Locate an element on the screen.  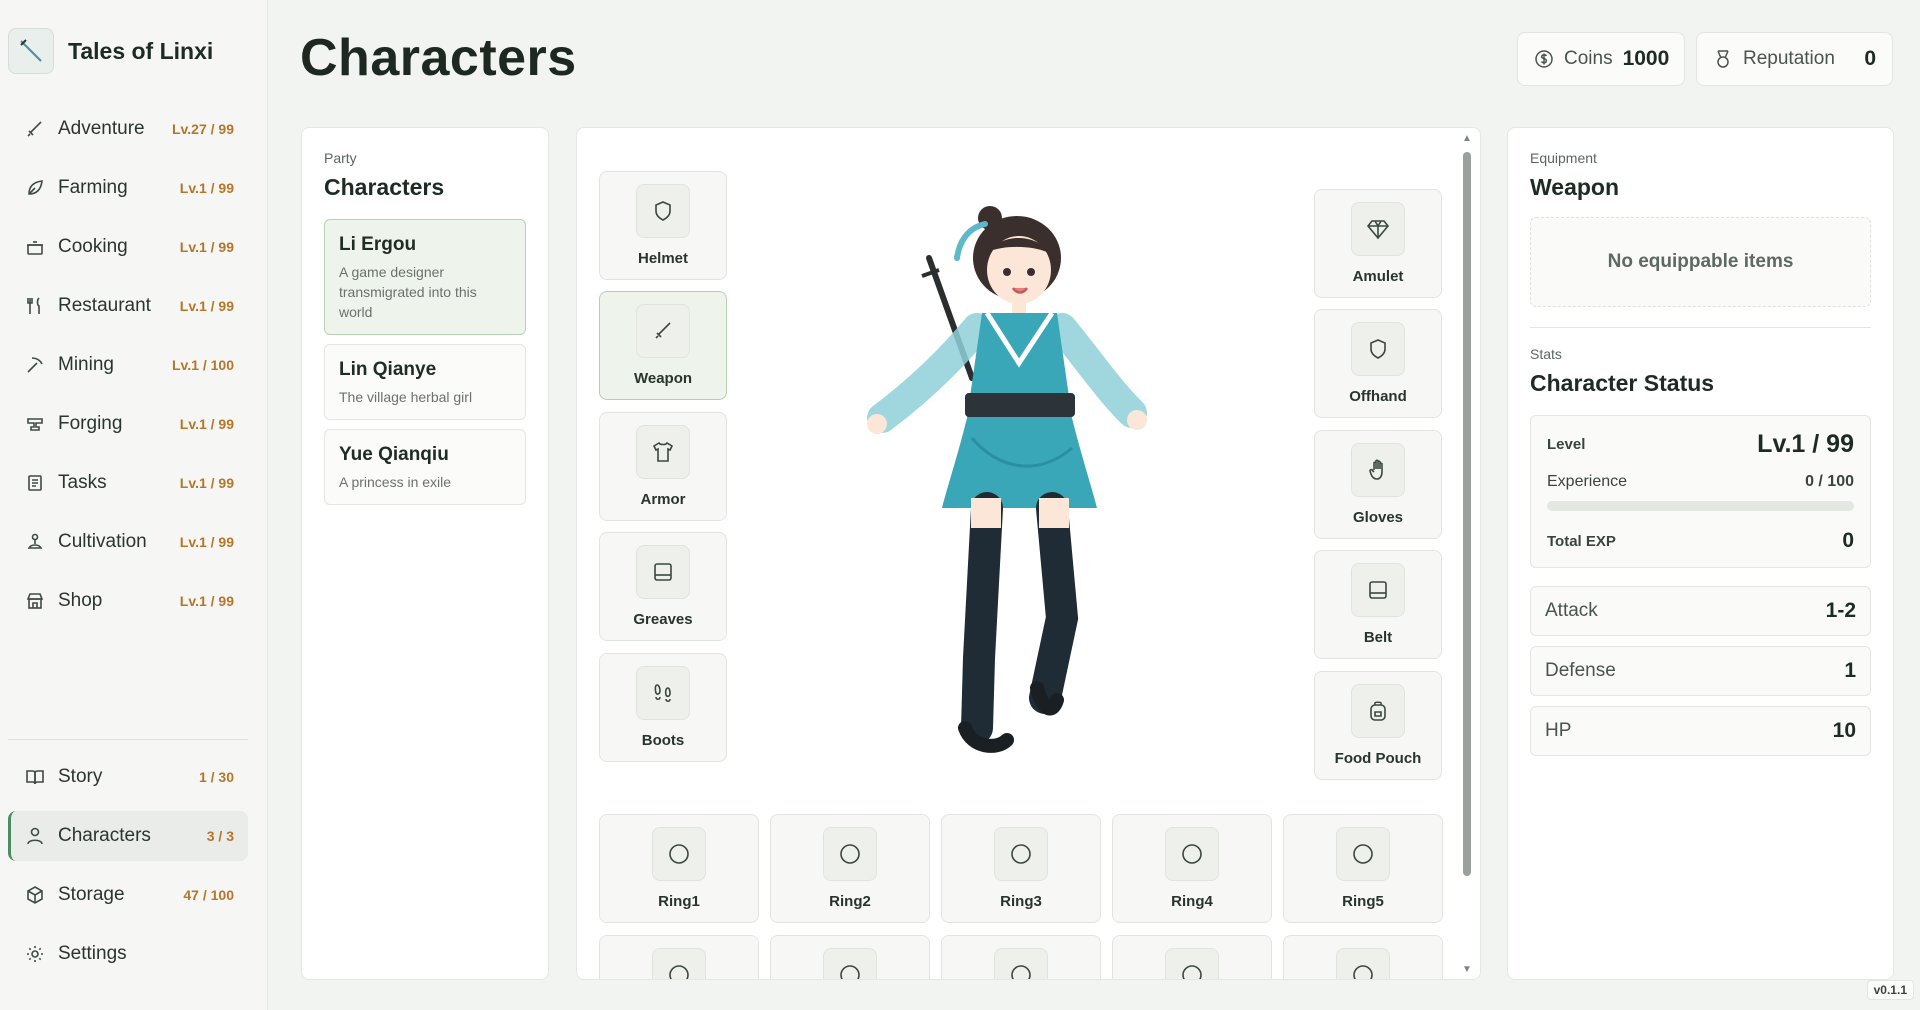
sidebar-item-restaurant: Restaurant Lv.1 / 99 is located at coordinates (128, 306).